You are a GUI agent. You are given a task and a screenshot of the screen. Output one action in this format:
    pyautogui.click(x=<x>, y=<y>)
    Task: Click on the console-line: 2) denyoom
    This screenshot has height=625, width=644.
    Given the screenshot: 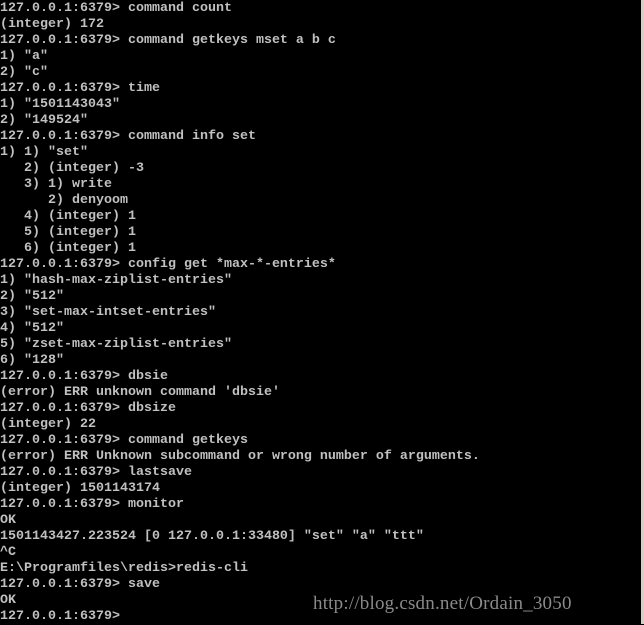 What is the action you would take?
    pyautogui.click(x=64, y=200)
    